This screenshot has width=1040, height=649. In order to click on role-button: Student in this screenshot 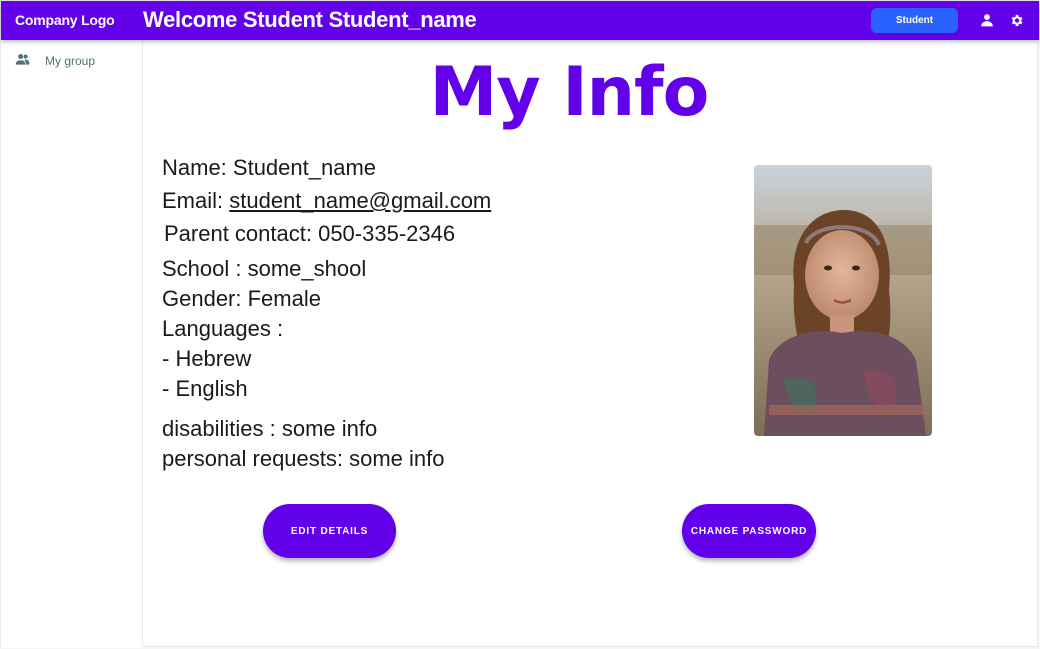, I will do `click(914, 20)`.